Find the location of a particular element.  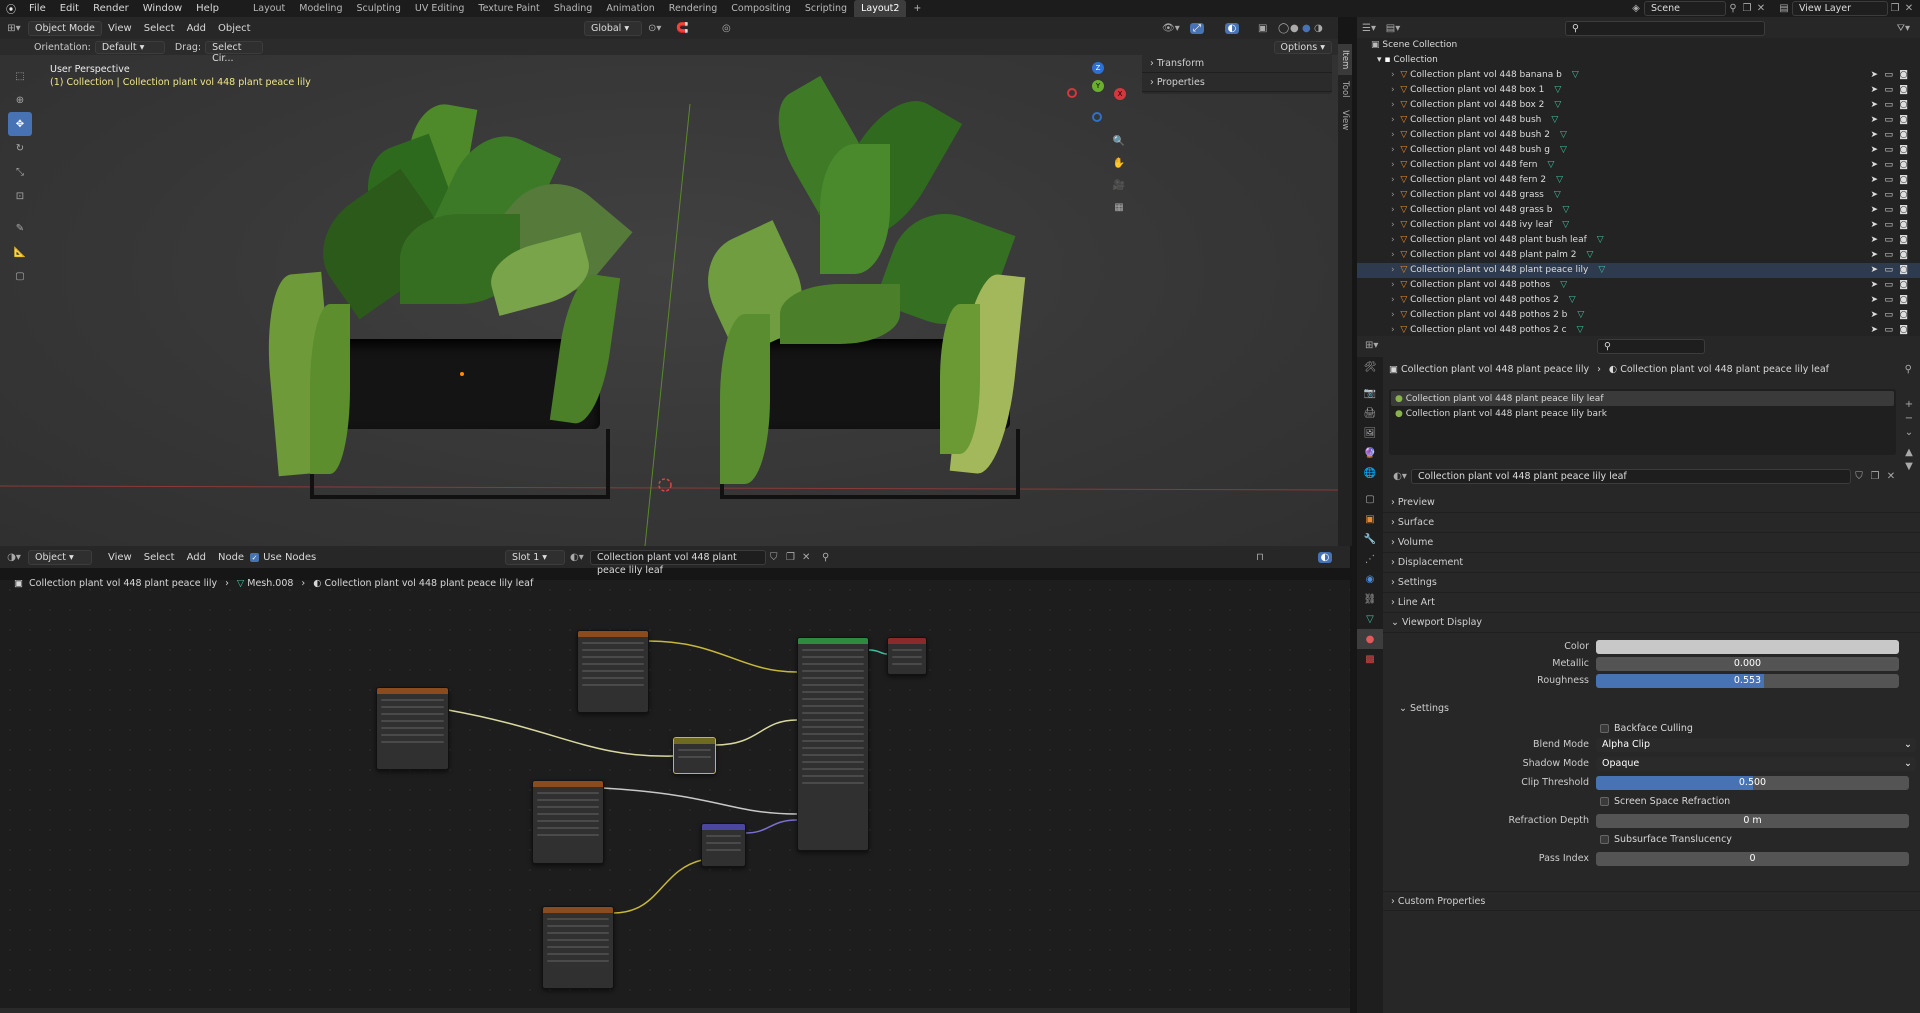

ne-menu-add: Add is located at coordinates (196, 557).